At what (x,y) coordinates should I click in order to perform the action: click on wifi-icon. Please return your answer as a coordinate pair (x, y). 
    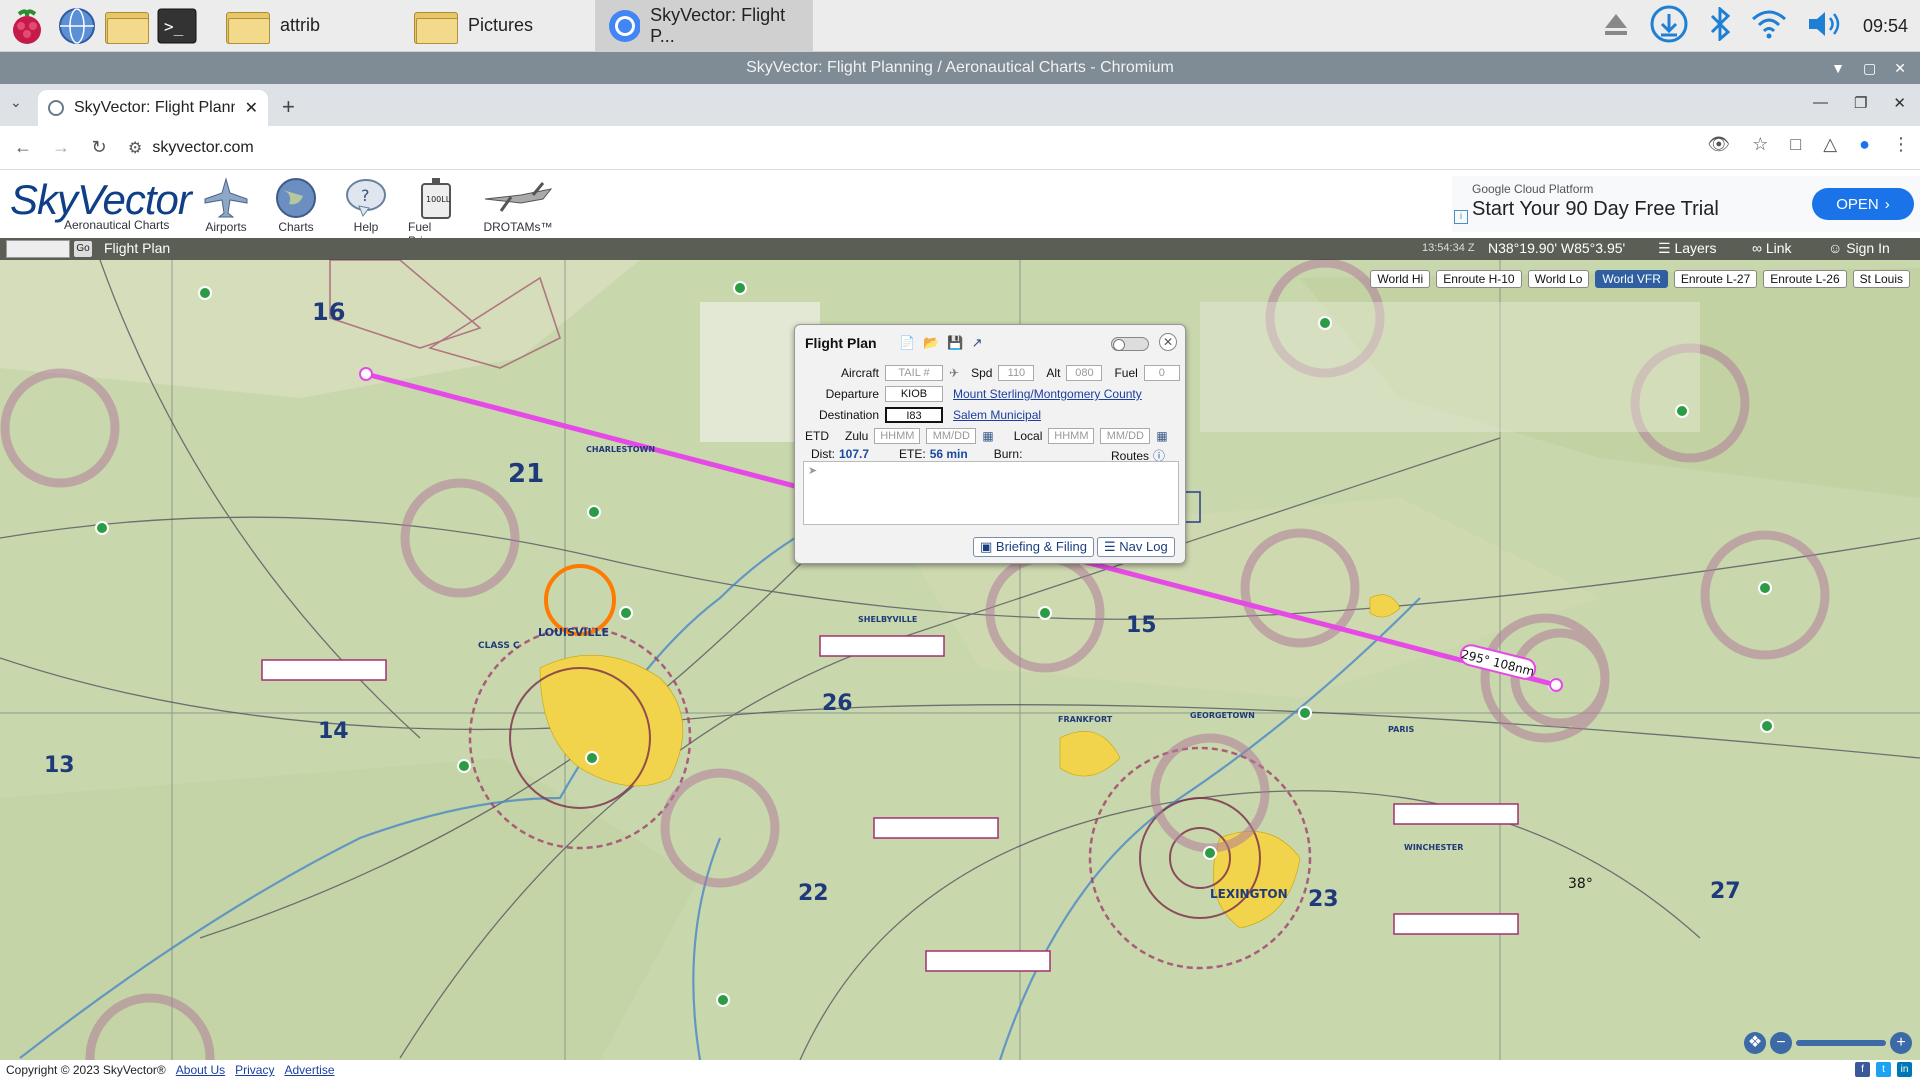
    Looking at the image, I should click on (1769, 26).